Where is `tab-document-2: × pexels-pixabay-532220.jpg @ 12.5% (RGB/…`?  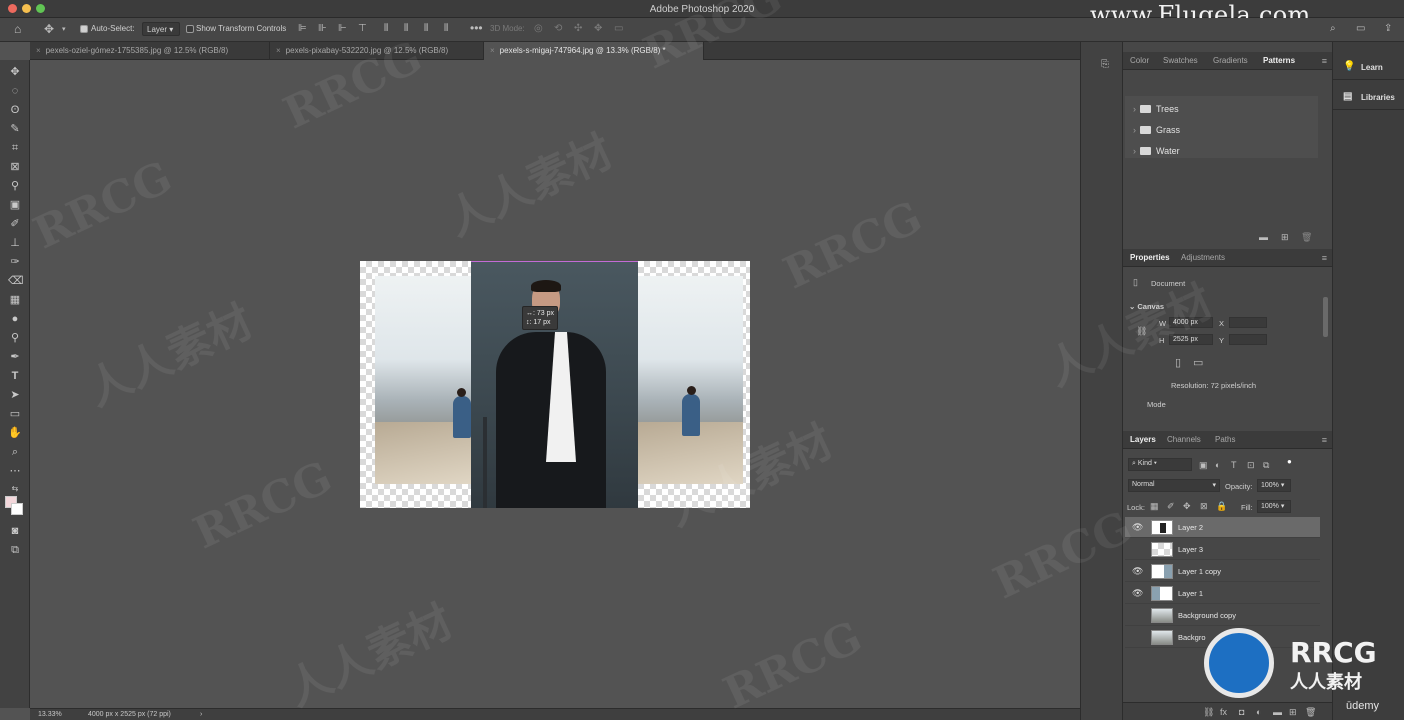 tab-document-2: × pexels-pixabay-532220.jpg @ 12.5% (RGB/… is located at coordinates (377, 51).